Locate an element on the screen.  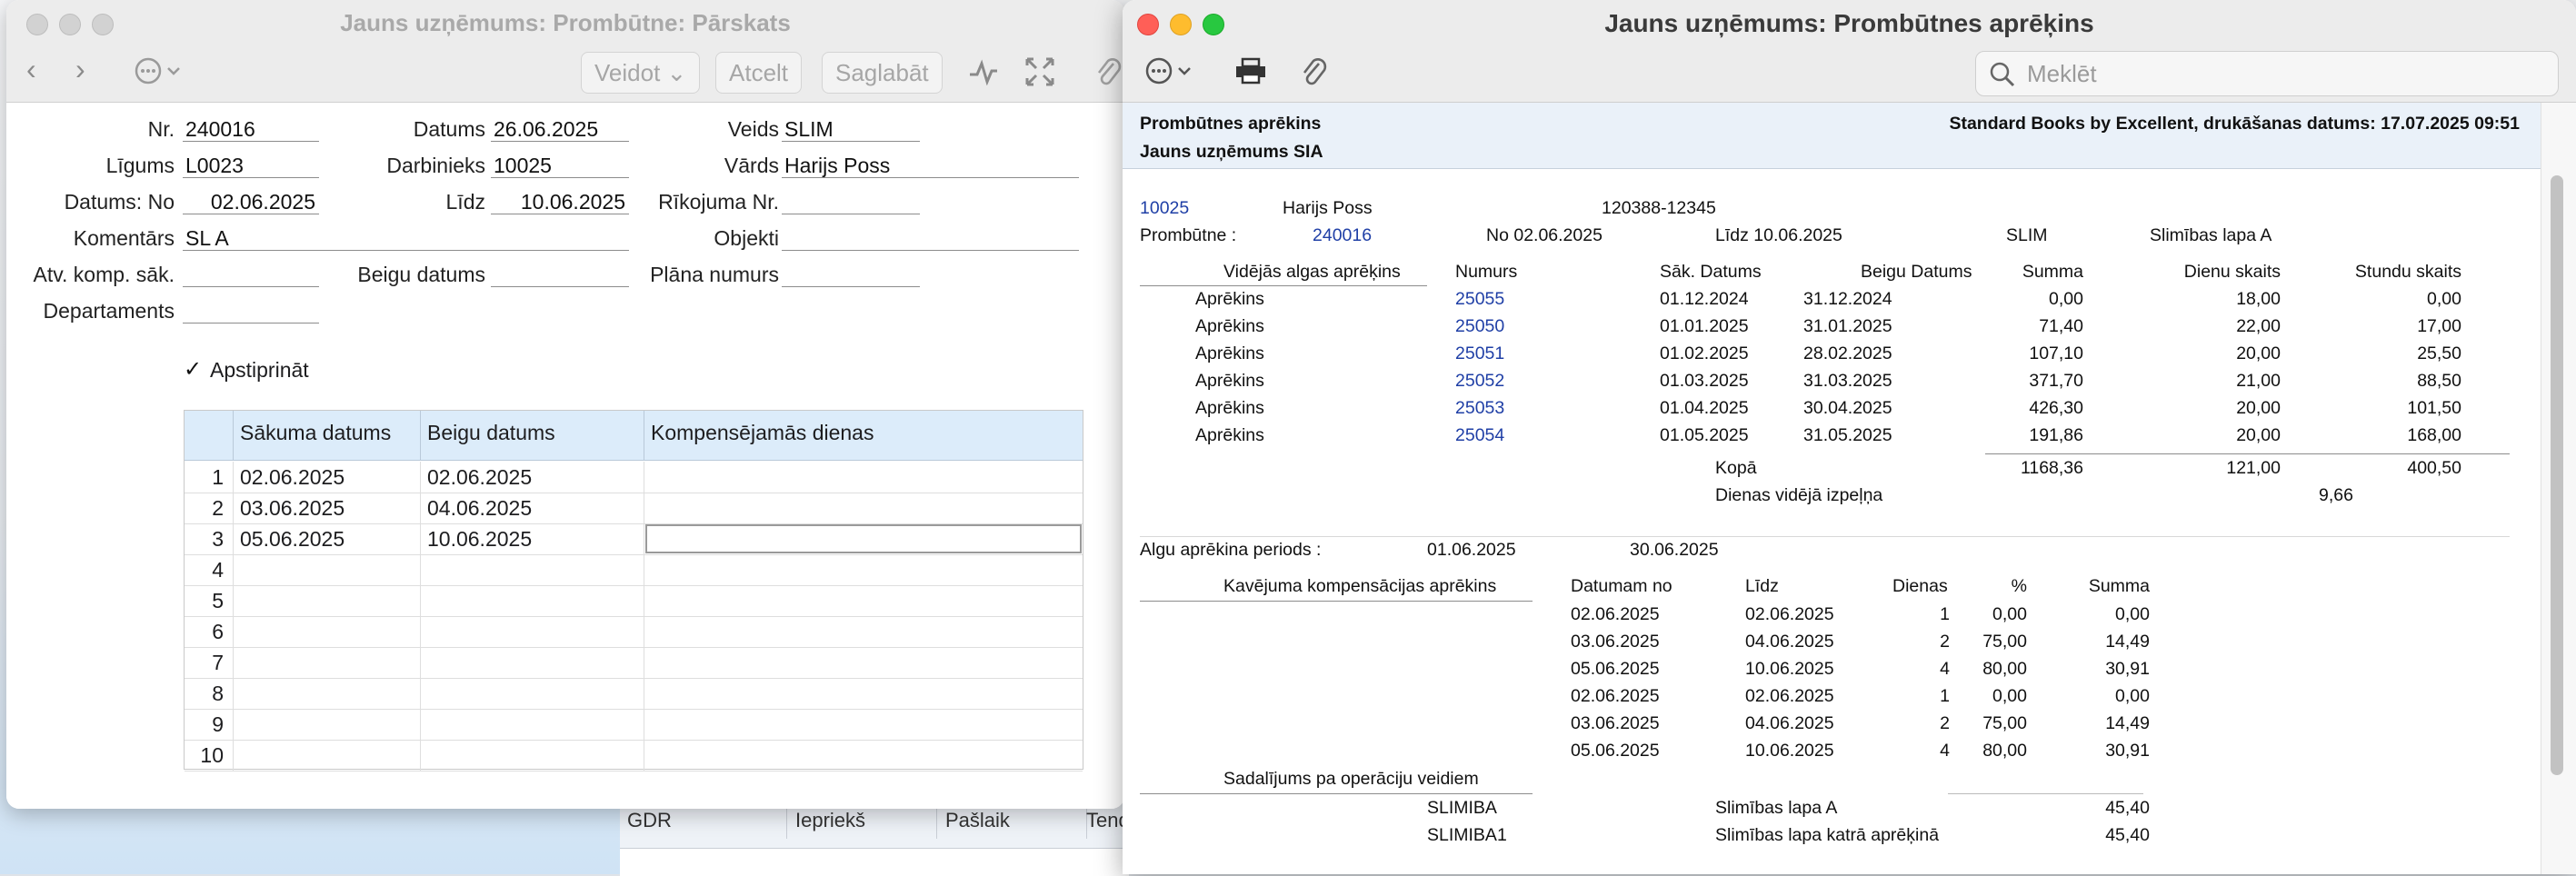
grid-cell-end: 02.06.2025 is located at coordinates (532, 477).